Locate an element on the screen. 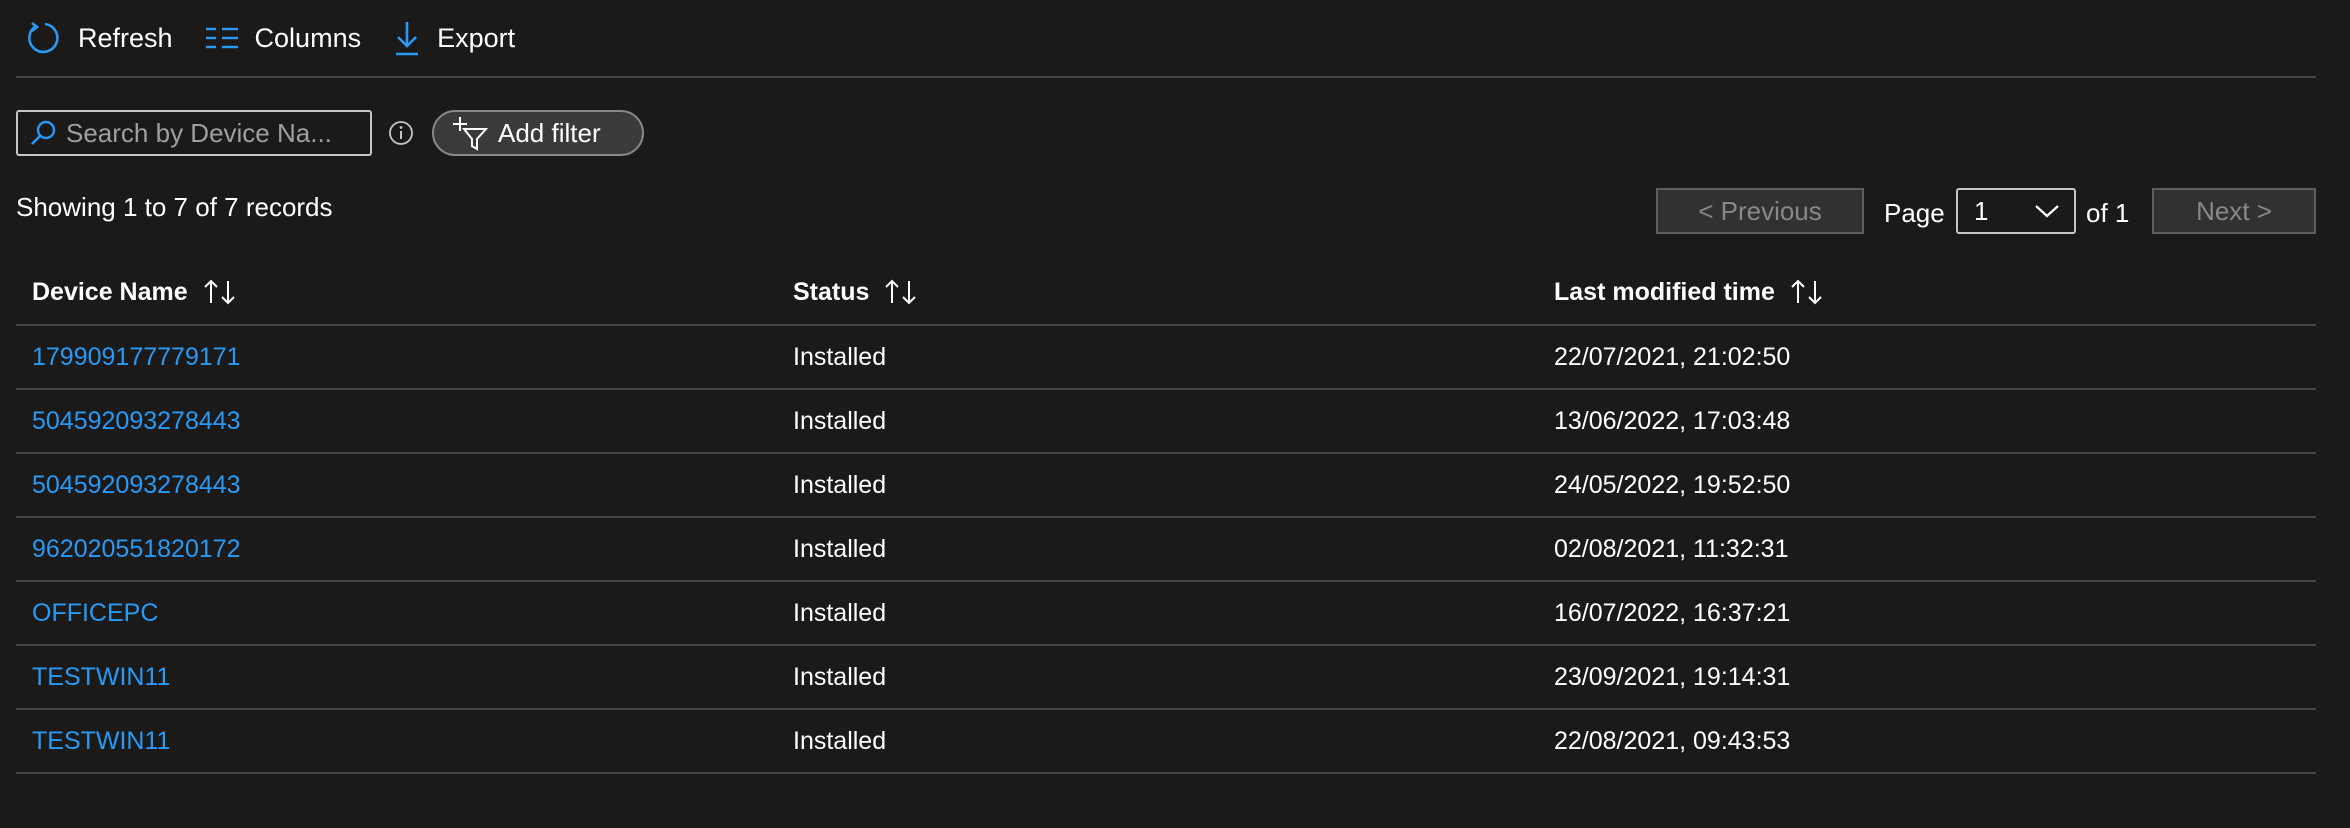  columns-icon is located at coordinates (221, 38).